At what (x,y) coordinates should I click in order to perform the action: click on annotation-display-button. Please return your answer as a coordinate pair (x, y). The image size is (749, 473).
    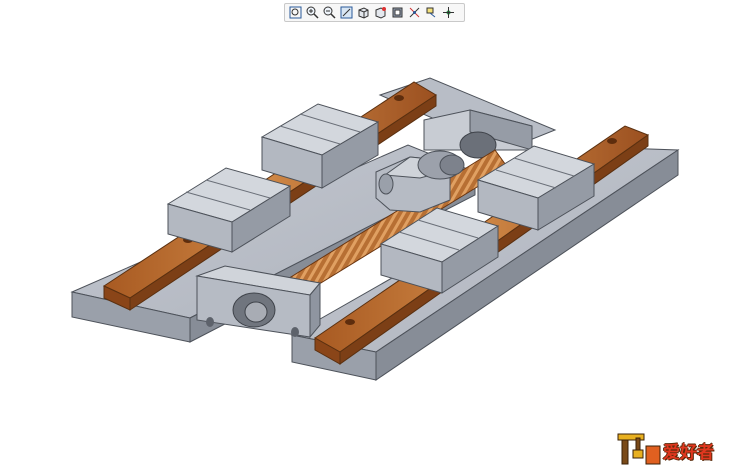
    Looking at the image, I should click on (431, 12).